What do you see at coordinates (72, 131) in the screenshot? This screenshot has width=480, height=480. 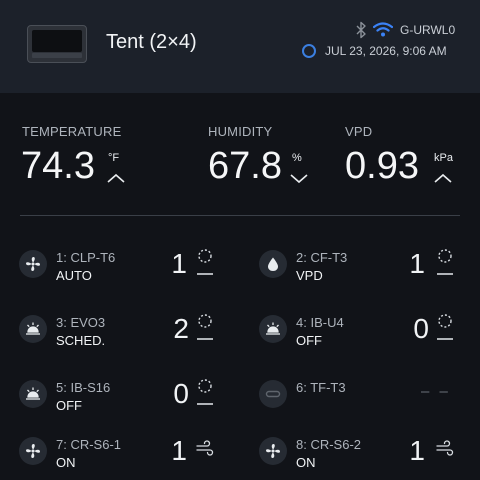 I see `temperature-label: TEMPERATURE` at bounding box center [72, 131].